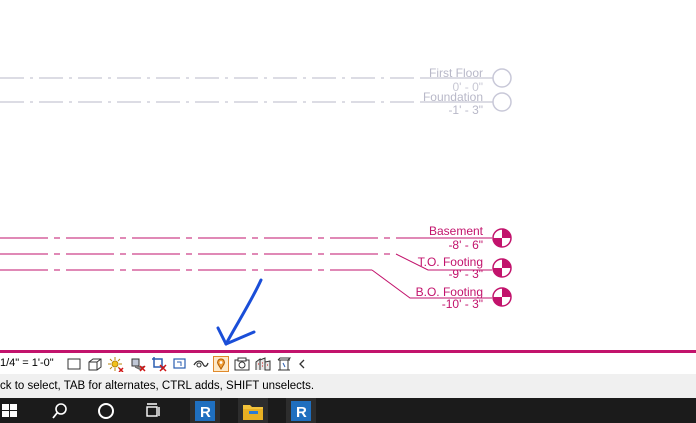 The height and width of the screenshot is (423, 696). Describe the element at coordinates (221, 364) in the screenshot. I see `temporary-hide-icon` at that location.